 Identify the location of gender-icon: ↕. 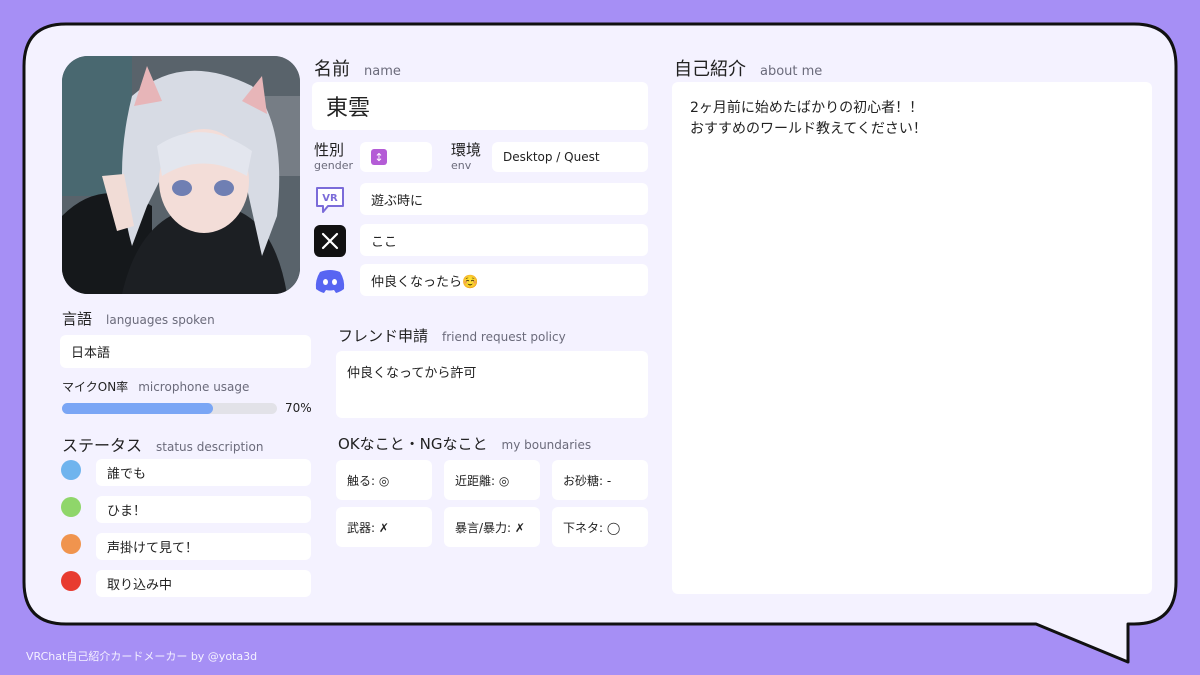
(379, 157).